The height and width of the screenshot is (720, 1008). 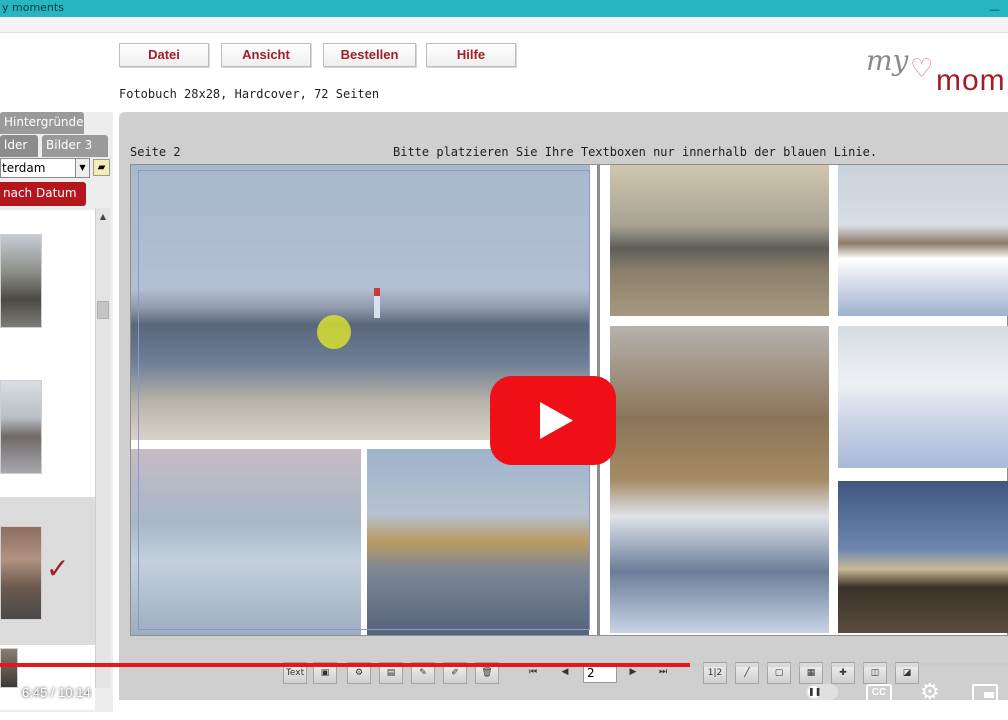 I want to click on menu-bestellen: Bestellen, so click(x=369, y=55).